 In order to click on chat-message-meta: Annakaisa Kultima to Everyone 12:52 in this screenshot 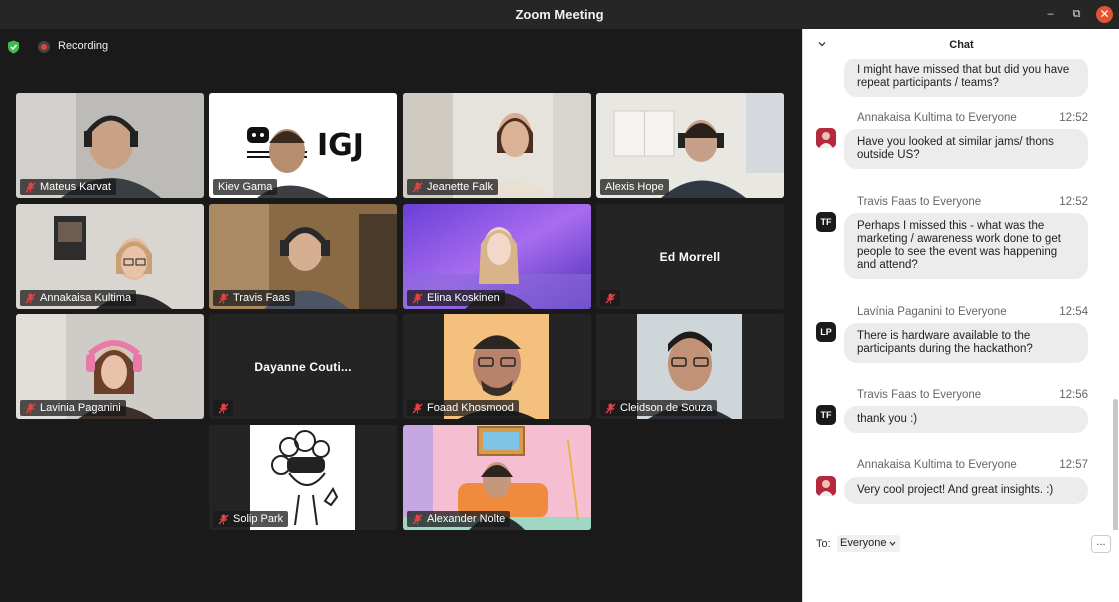, I will do `click(972, 118)`.